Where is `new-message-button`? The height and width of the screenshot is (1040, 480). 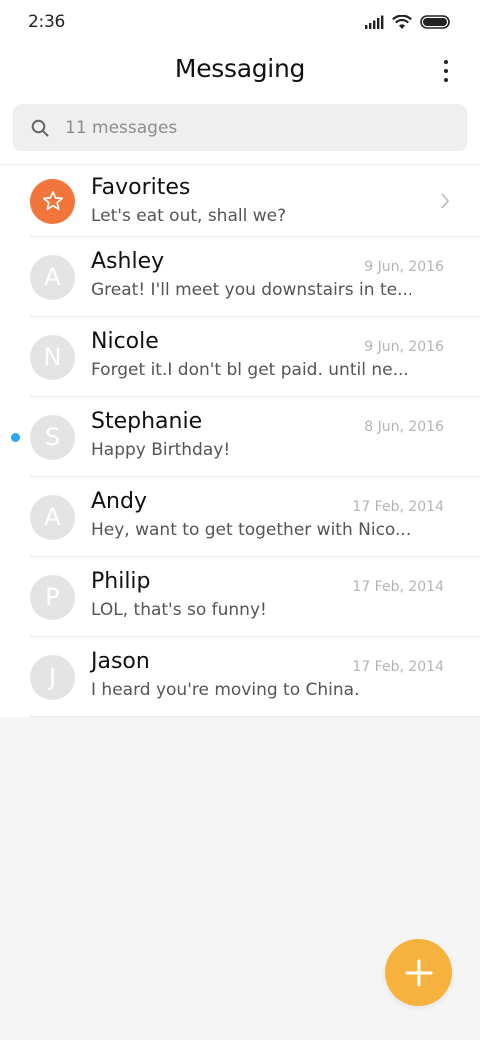 new-message-button is located at coordinates (418, 972).